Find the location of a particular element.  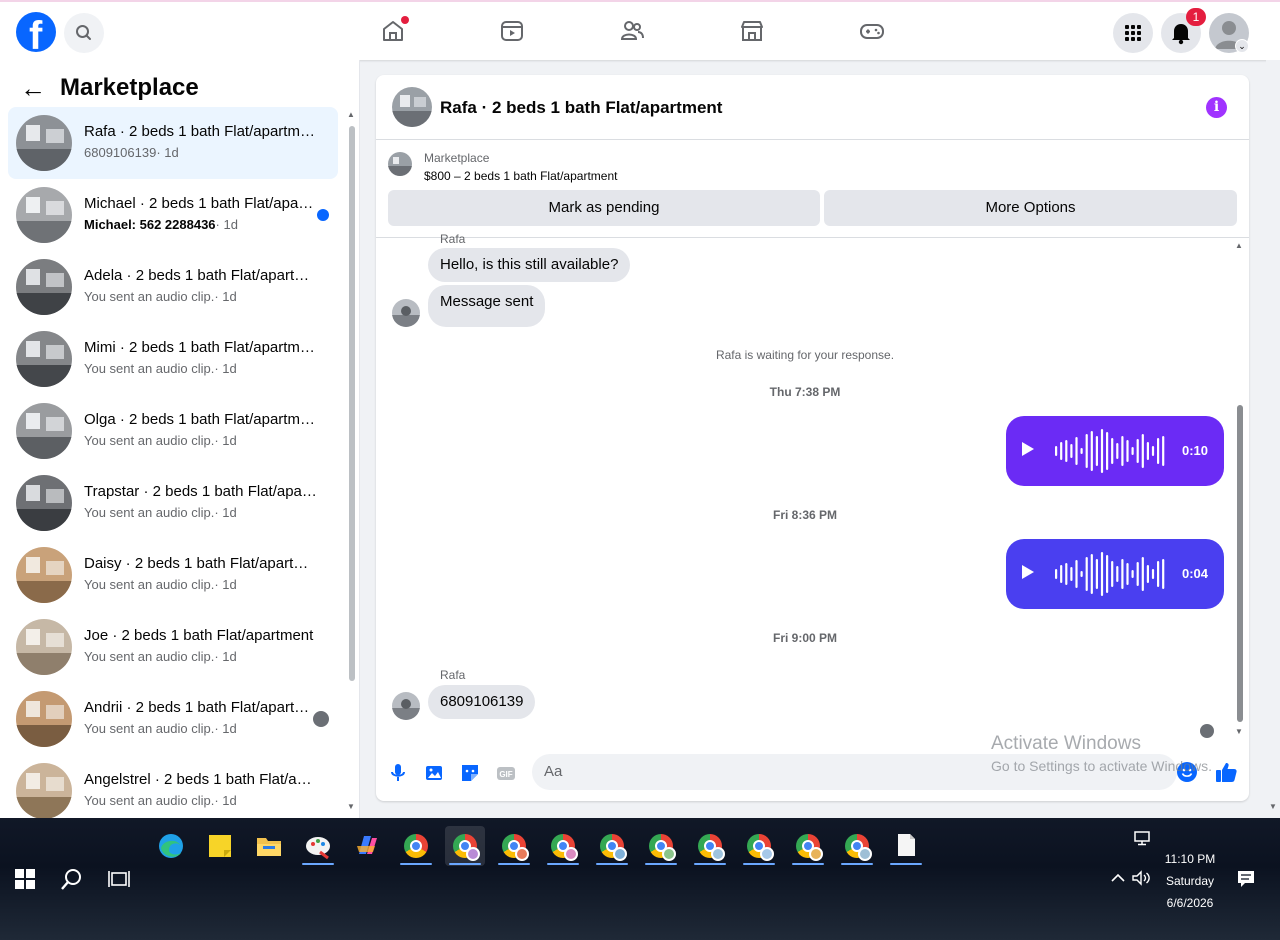

system-clock: 11:10 PM Saturday 6/6/2026 is located at coordinates (1190, 881).